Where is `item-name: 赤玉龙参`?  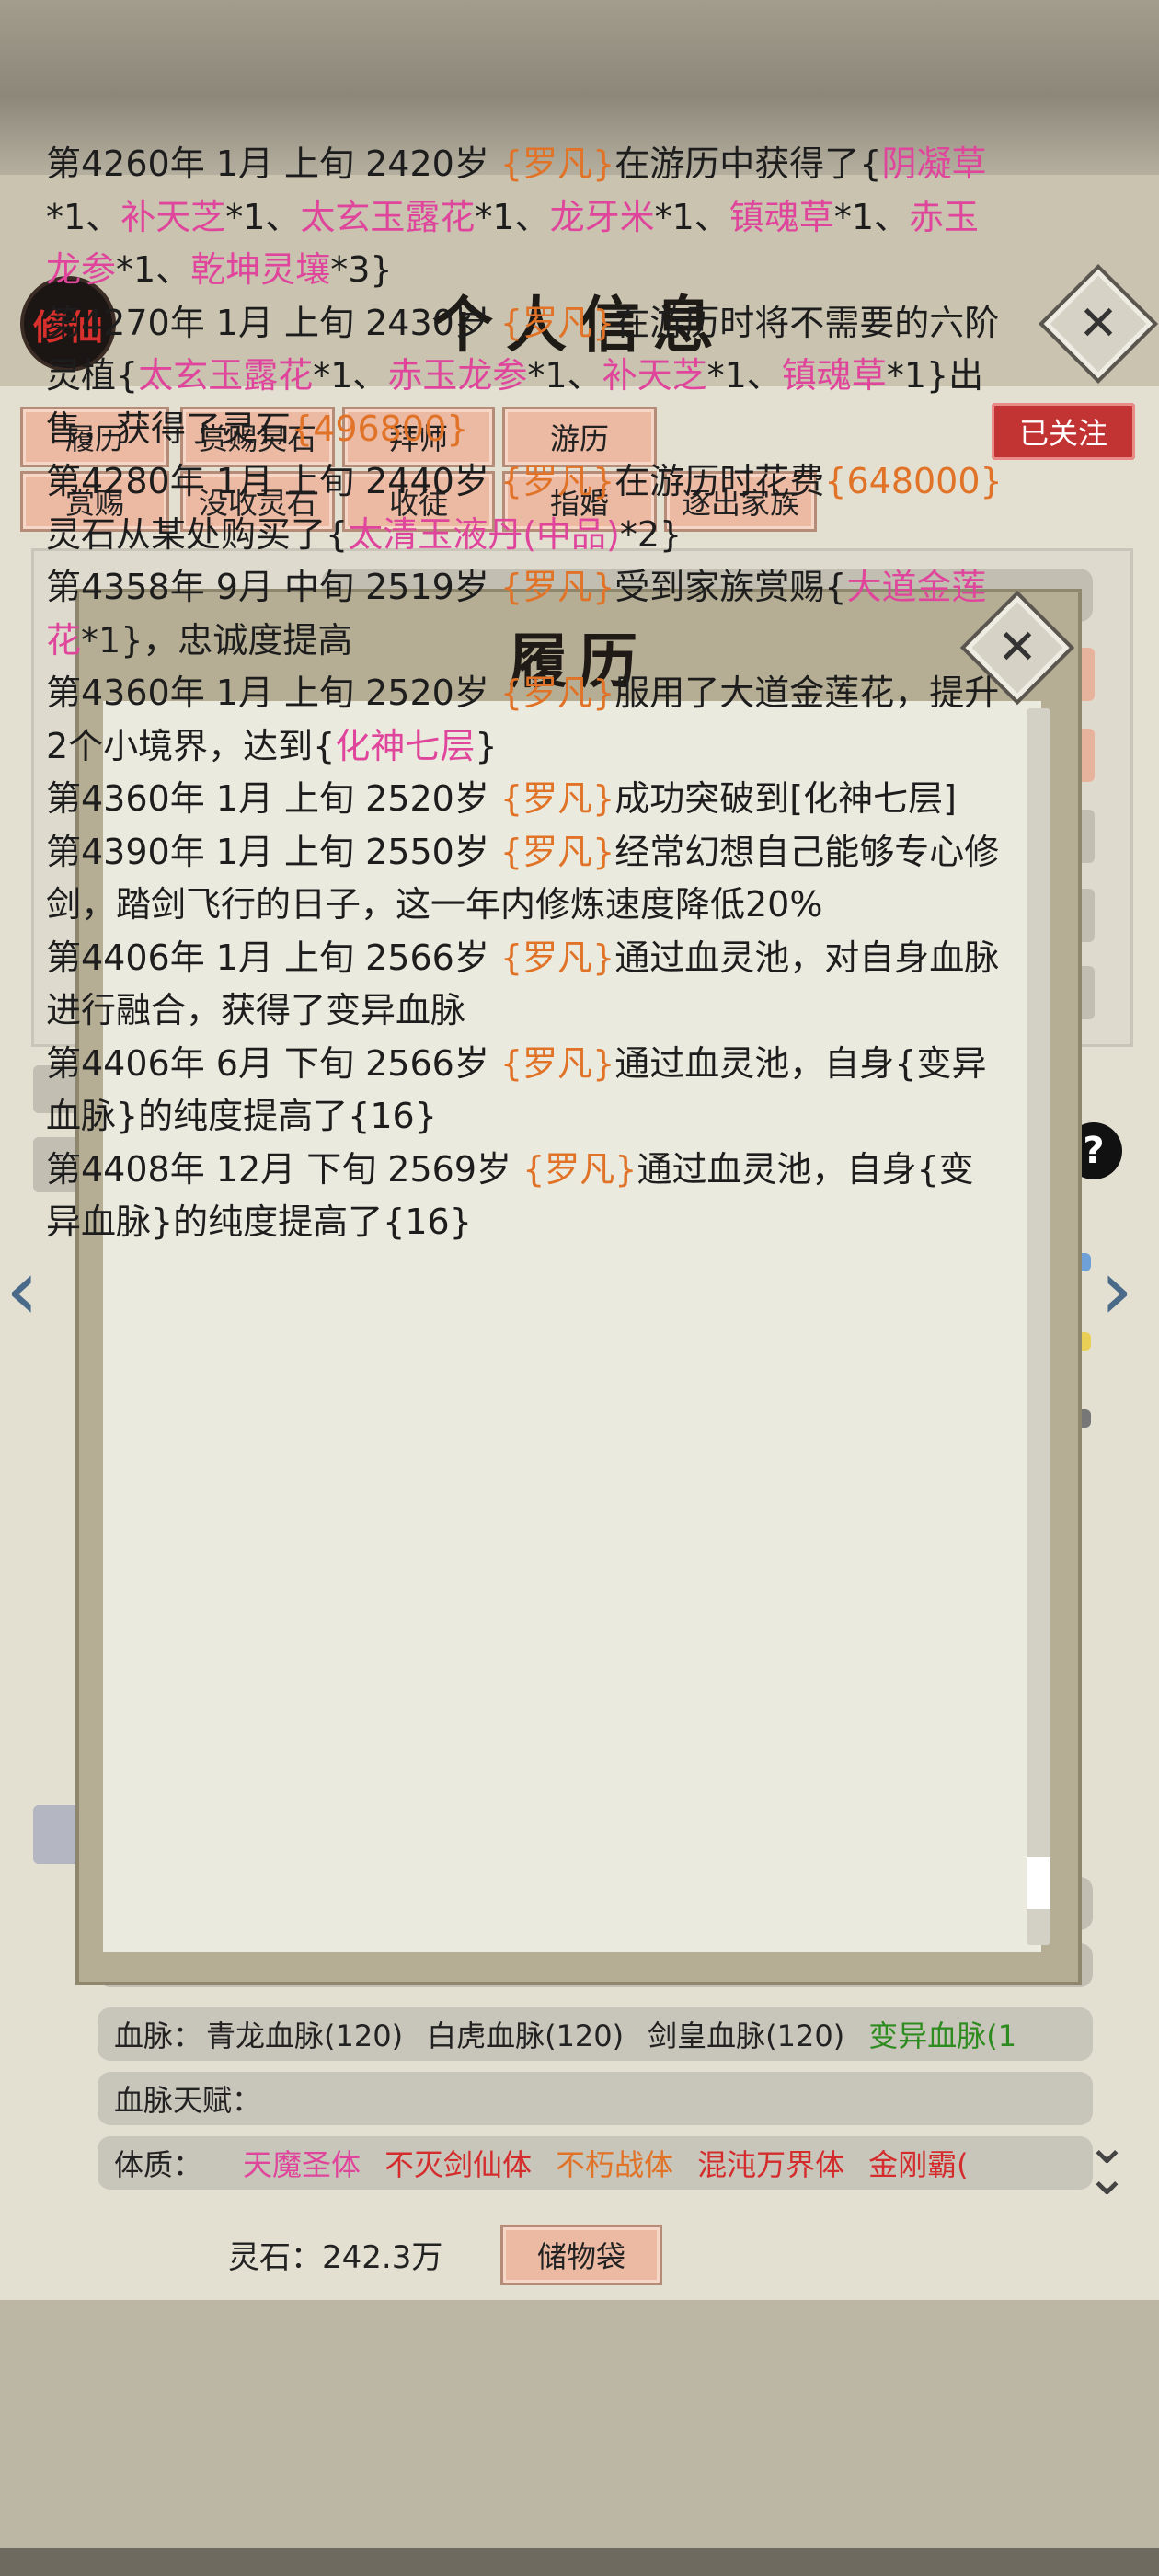 item-name: 赤玉龙参 is located at coordinates (457, 375).